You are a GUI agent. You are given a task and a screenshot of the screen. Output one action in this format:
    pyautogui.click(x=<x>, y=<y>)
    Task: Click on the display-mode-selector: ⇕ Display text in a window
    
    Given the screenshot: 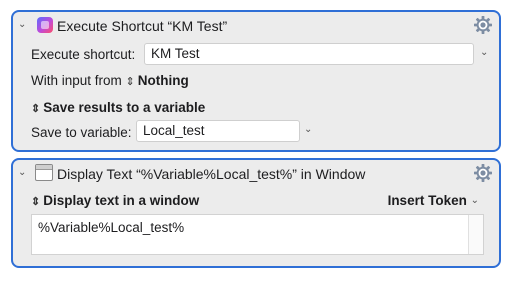 What is the action you would take?
    pyautogui.click(x=115, y=200)
    